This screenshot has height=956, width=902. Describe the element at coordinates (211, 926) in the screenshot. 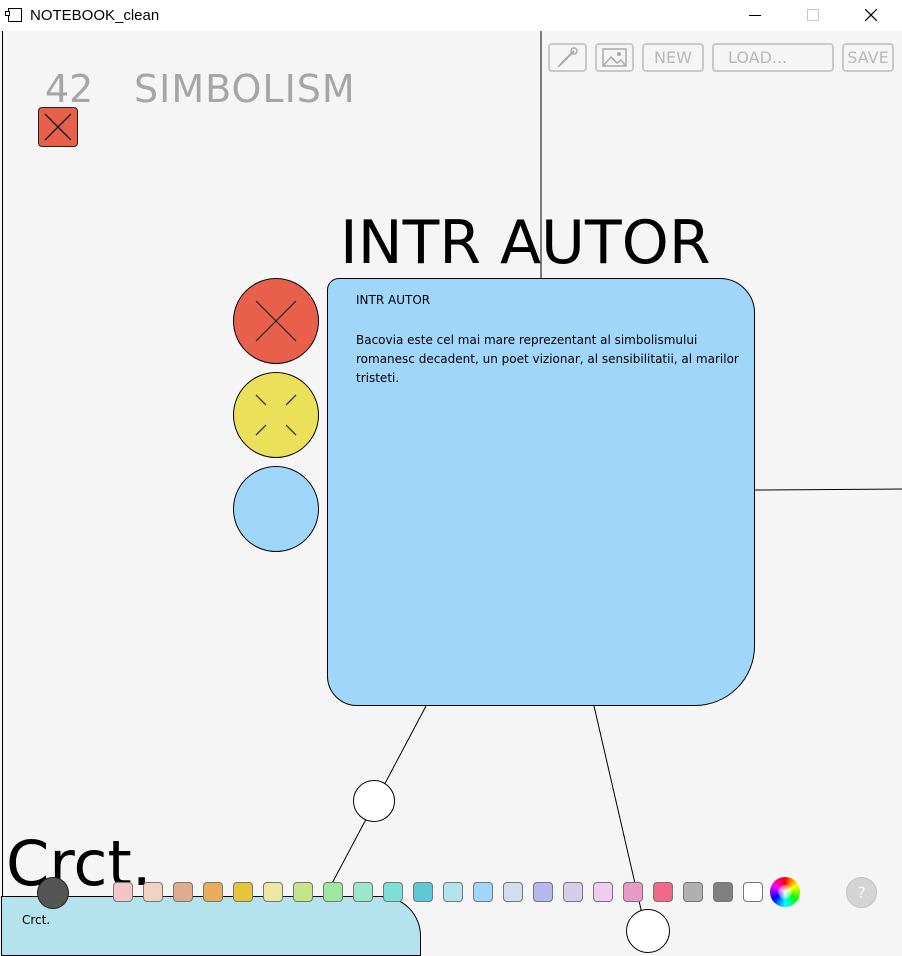

I see `bottom-note-card: Crct.` at that location.